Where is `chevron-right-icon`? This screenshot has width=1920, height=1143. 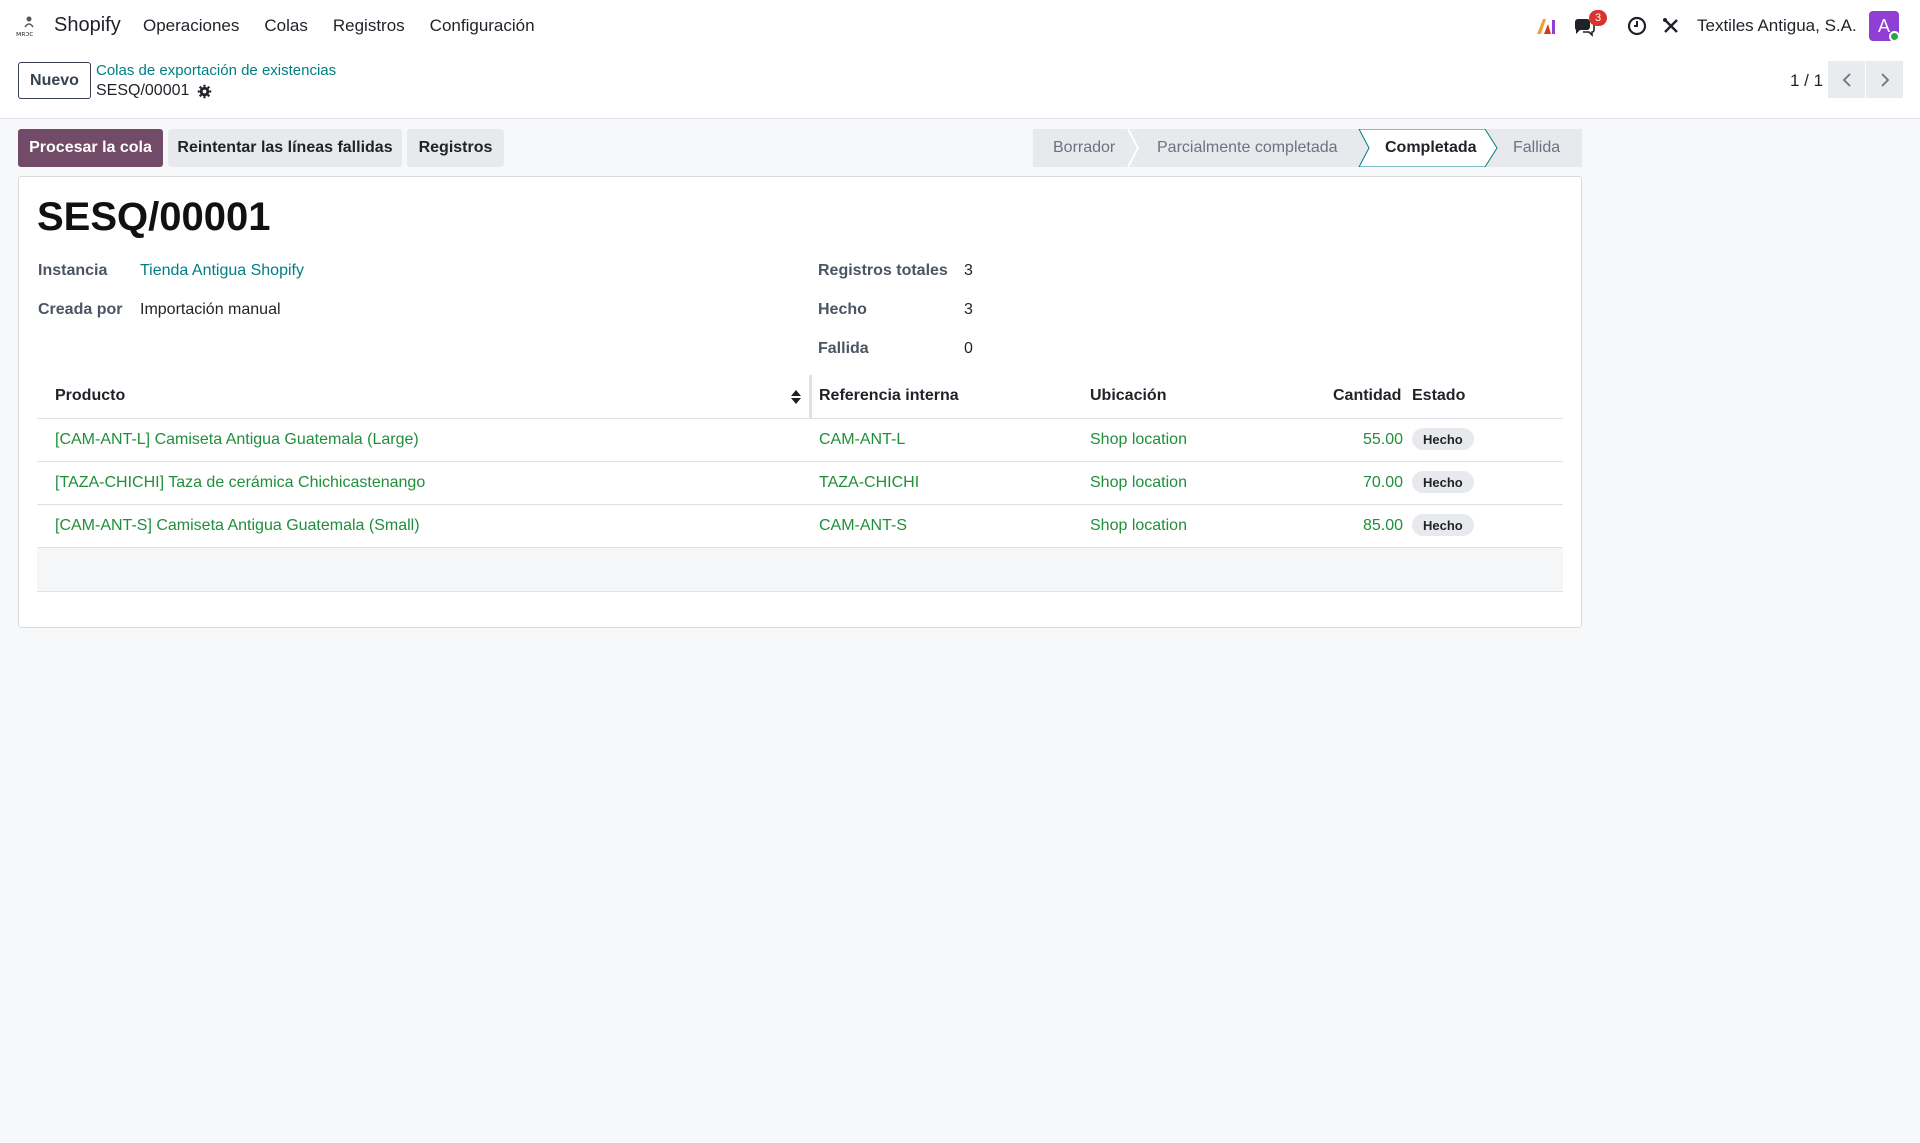
chevron-right-icon is located at coordinates (1884, 79).